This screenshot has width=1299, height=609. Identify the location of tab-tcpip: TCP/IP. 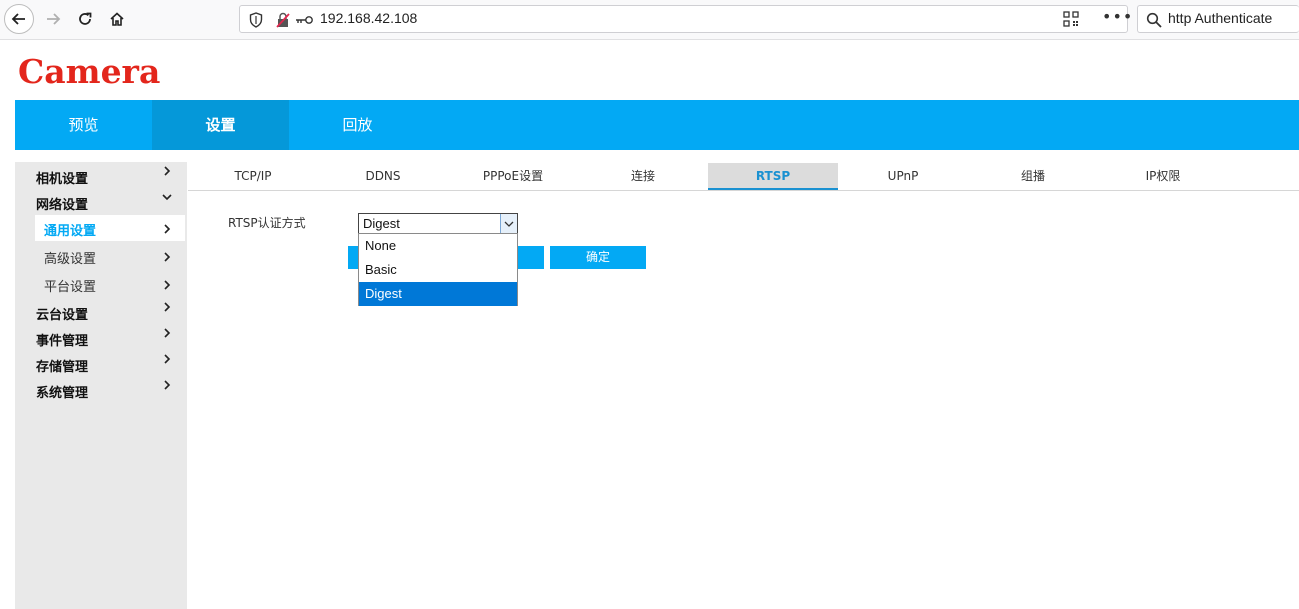
(253, 176).